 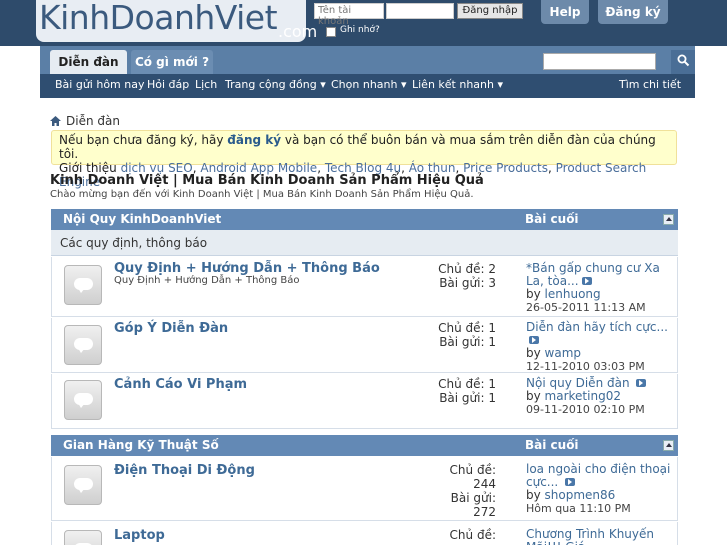 What do you see at coordinates (583, 396) in the screenshot?
I see `last-post-user: marketing02` at bounding box center [583, 396].